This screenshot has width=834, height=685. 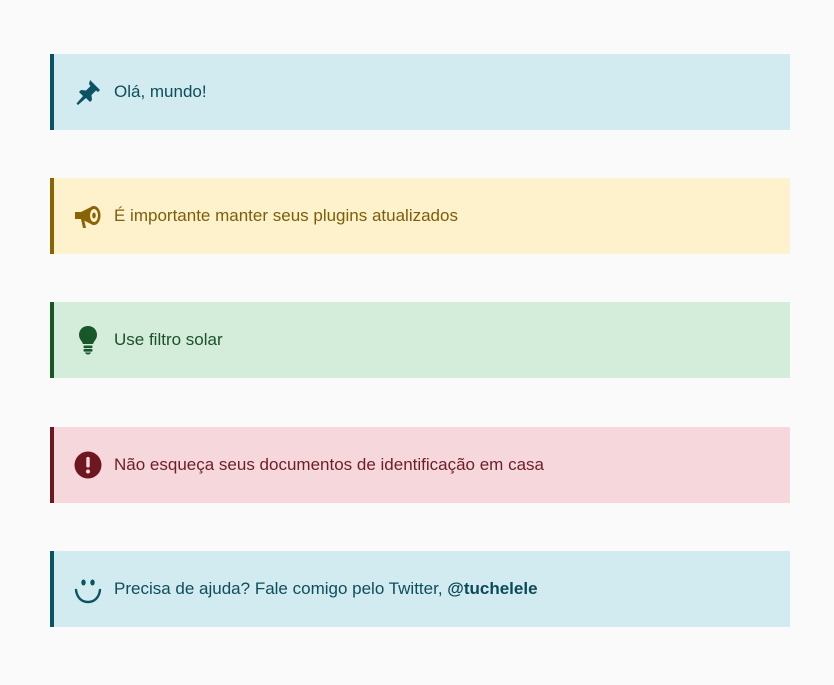 I want to click on notice-success: Use filtro solar, so click(x=420, y=340).